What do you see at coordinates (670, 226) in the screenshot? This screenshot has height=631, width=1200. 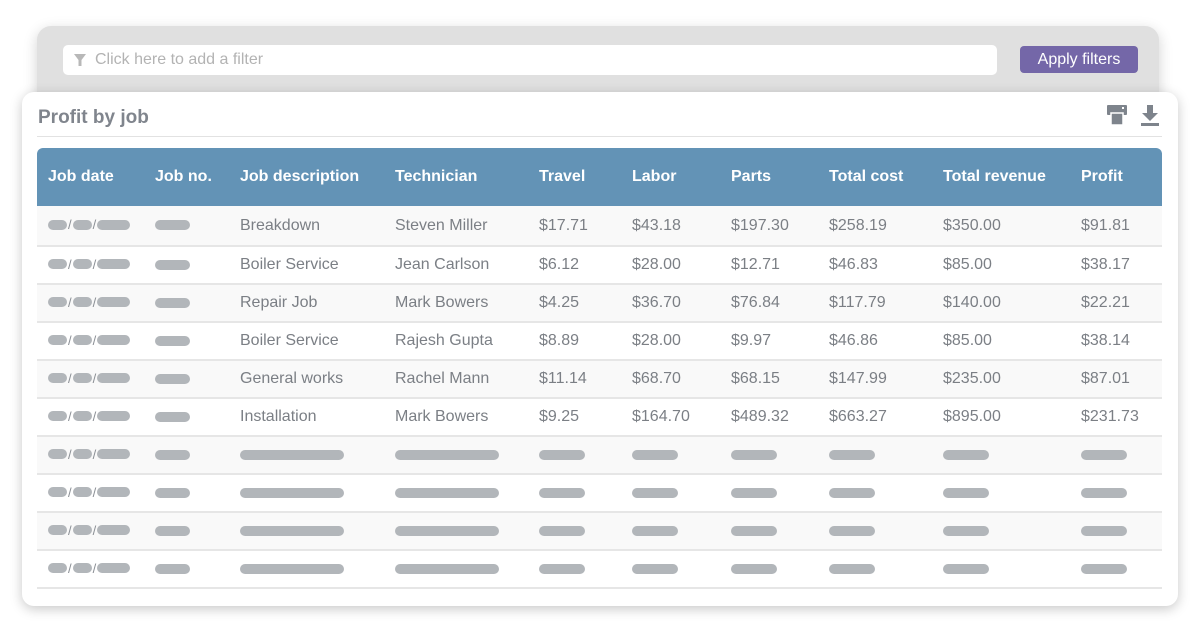 I see `cell-labor: $43.18` at bounding box center [670, 226].